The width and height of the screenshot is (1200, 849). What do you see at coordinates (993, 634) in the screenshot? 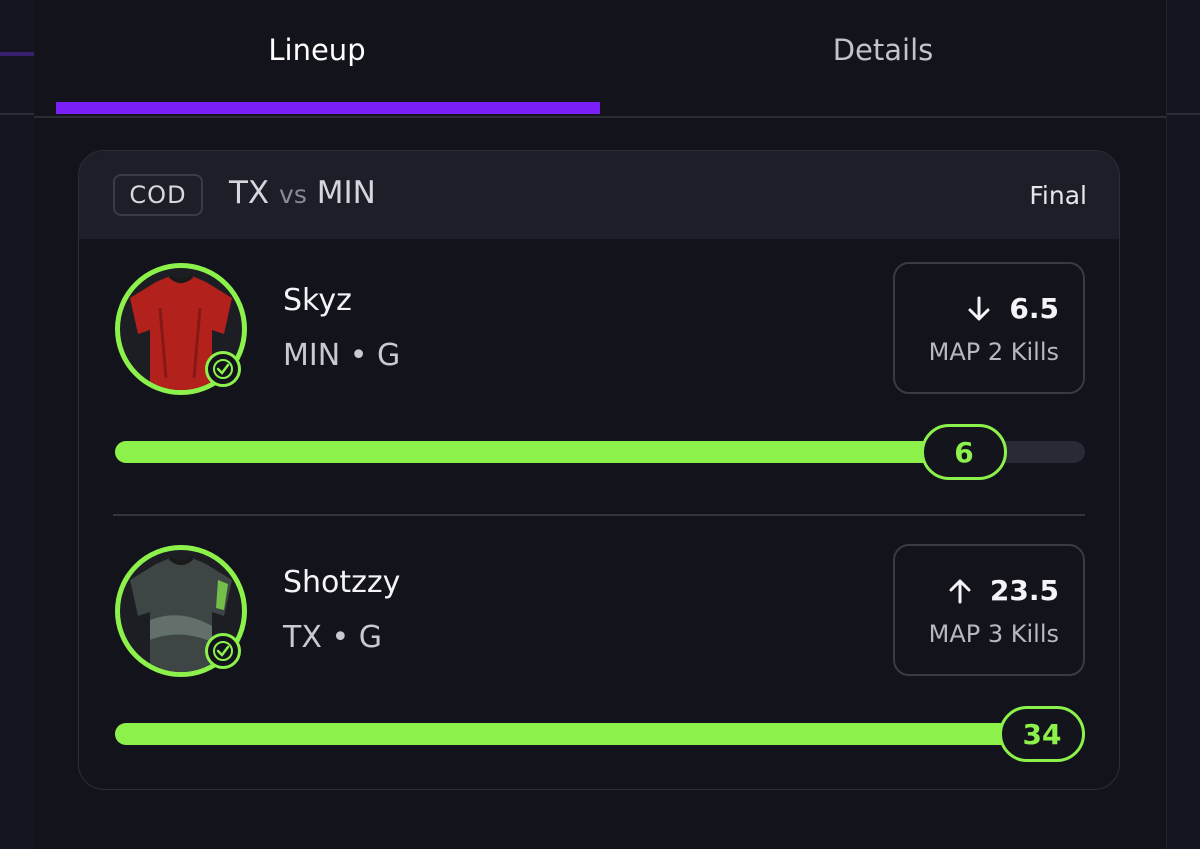
I see `projection-stat-label: MAP 3 Kills` at bounding box center [993, 634].